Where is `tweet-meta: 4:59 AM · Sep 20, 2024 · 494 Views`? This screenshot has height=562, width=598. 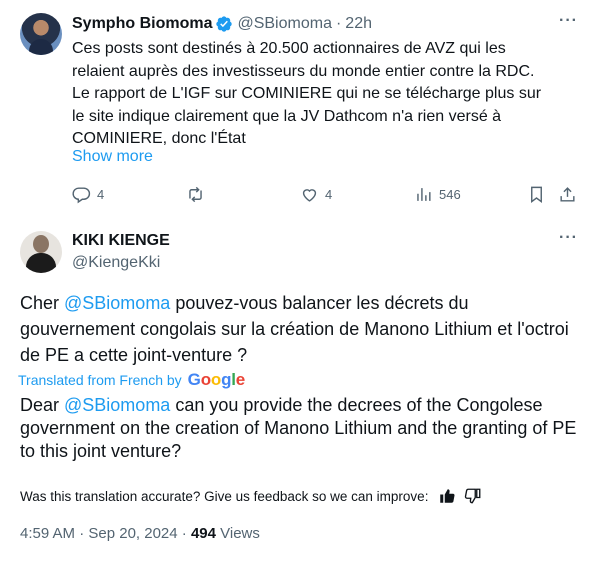 tweet-meta: 4:59 AM · Sep 20, 2024 · 494 Views is located at coordinates (140, 533).